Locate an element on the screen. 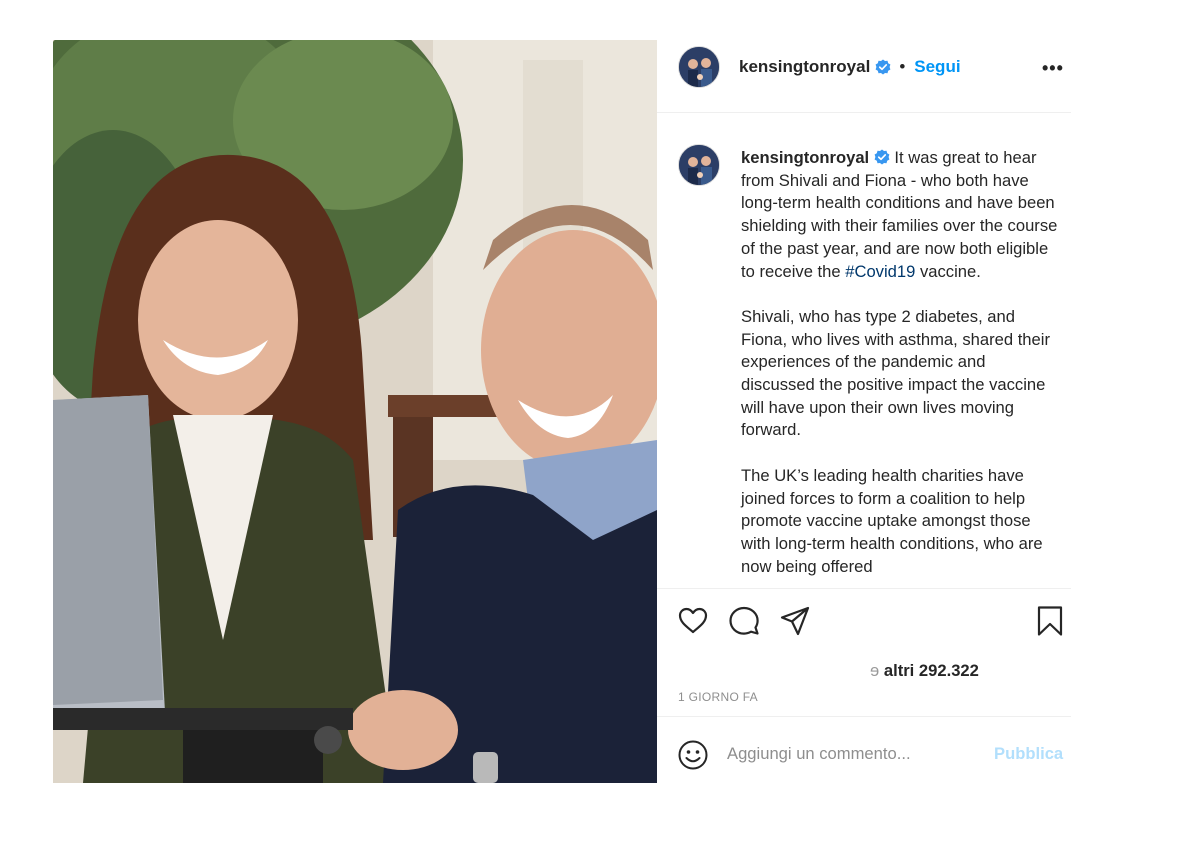  comment-bar: Pubblica is located at coordinates (864, 749).